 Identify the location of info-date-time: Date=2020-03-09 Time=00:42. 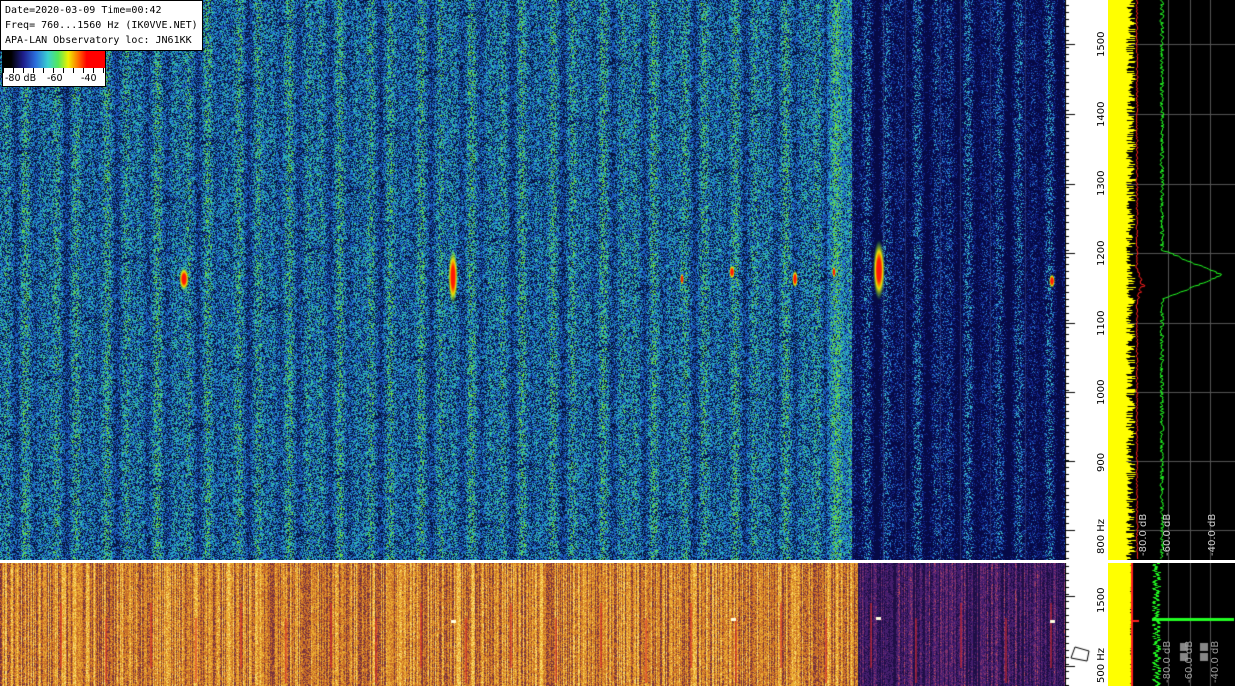
(83, 10).